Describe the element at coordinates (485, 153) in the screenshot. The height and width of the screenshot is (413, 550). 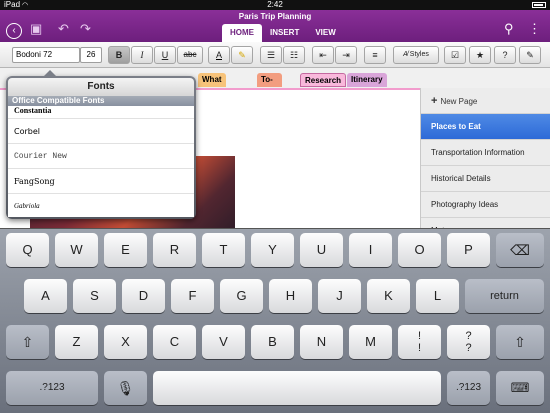
I see `page-item-transportation: Transportation Information` at that location.